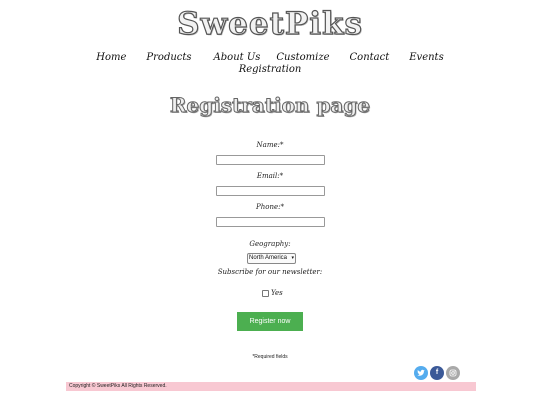 The width and height of the screenshot is (540, 405). What do you see at coordinates (292, 258) in the screenshot?
I see `chevron-down-icon: ▾` at bounding box center [292, 258].